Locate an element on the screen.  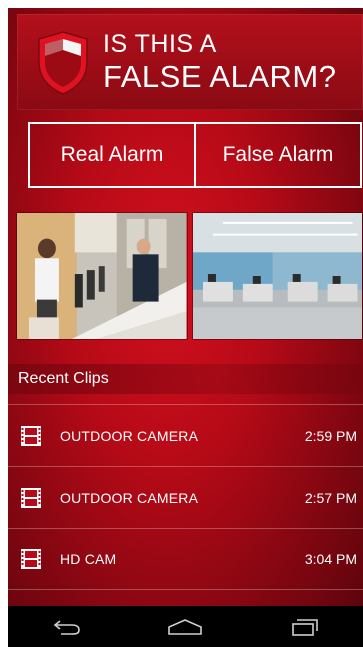
back-button is located at coordinates (67, 627).